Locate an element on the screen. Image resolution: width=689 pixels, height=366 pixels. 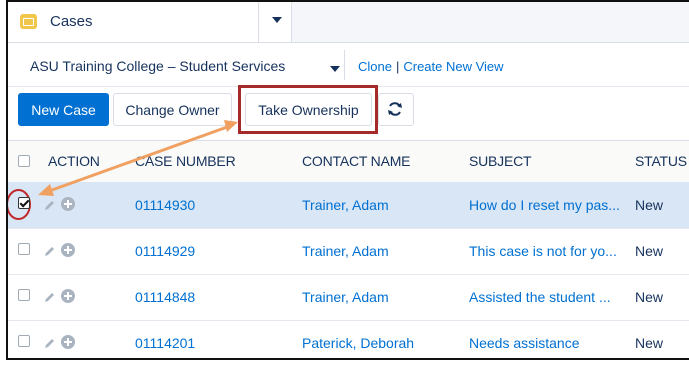
refresh-icon is located at coordinates (395, 109).